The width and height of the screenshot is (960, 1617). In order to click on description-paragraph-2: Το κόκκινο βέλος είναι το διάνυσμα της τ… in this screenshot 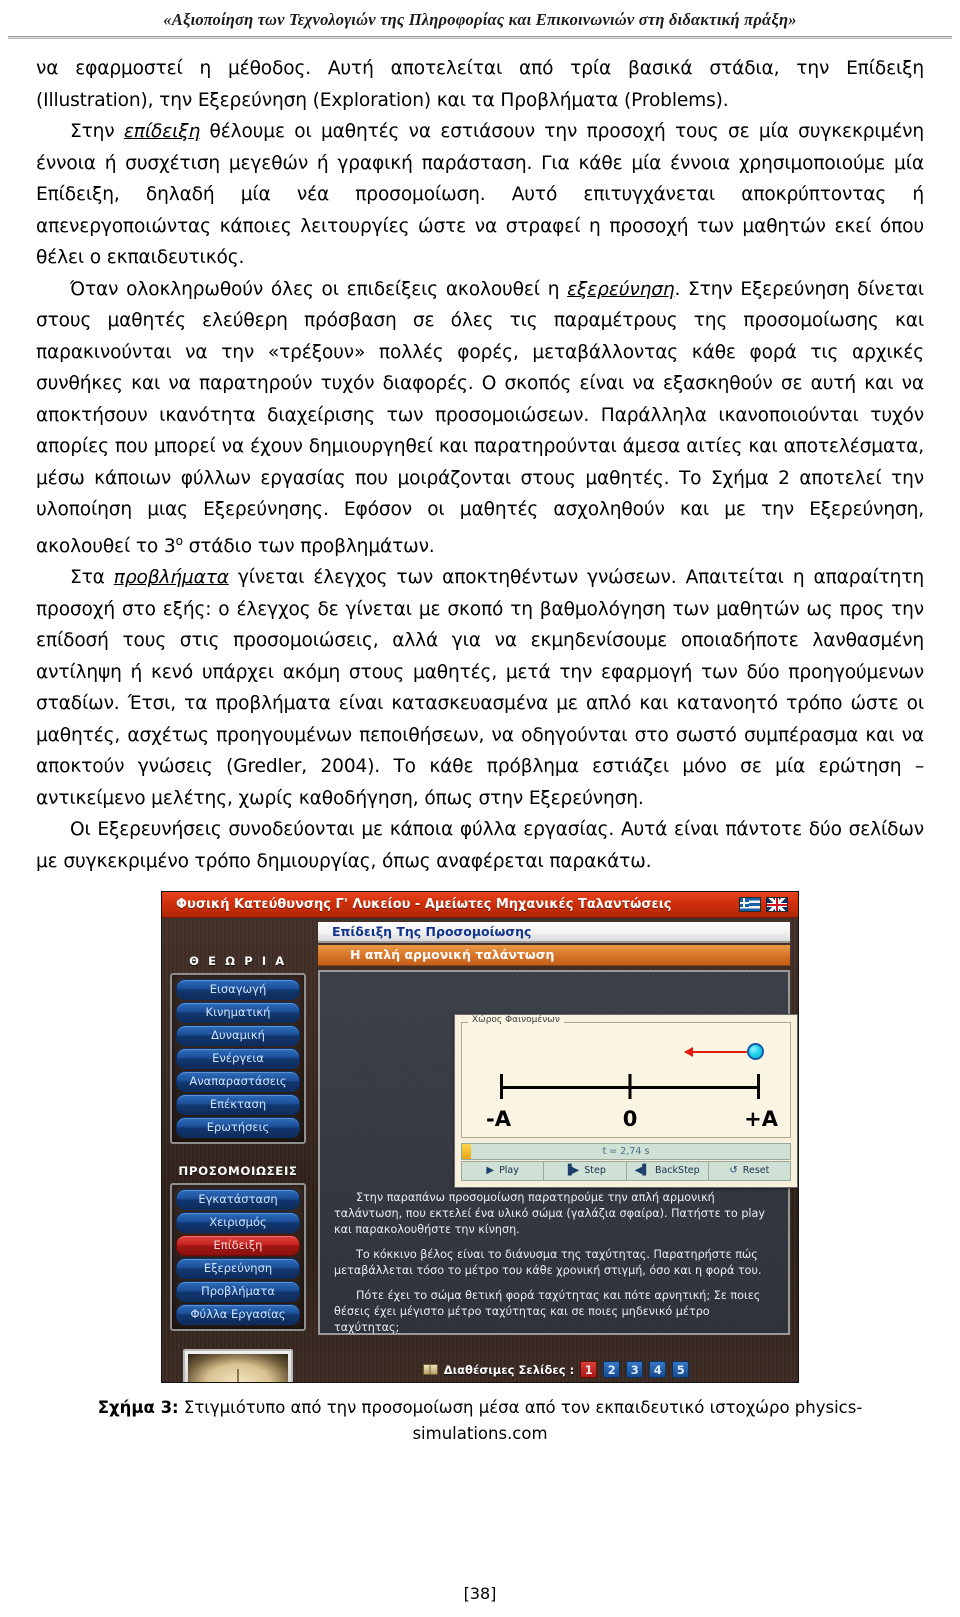, I will do `click(548, 1263)`.